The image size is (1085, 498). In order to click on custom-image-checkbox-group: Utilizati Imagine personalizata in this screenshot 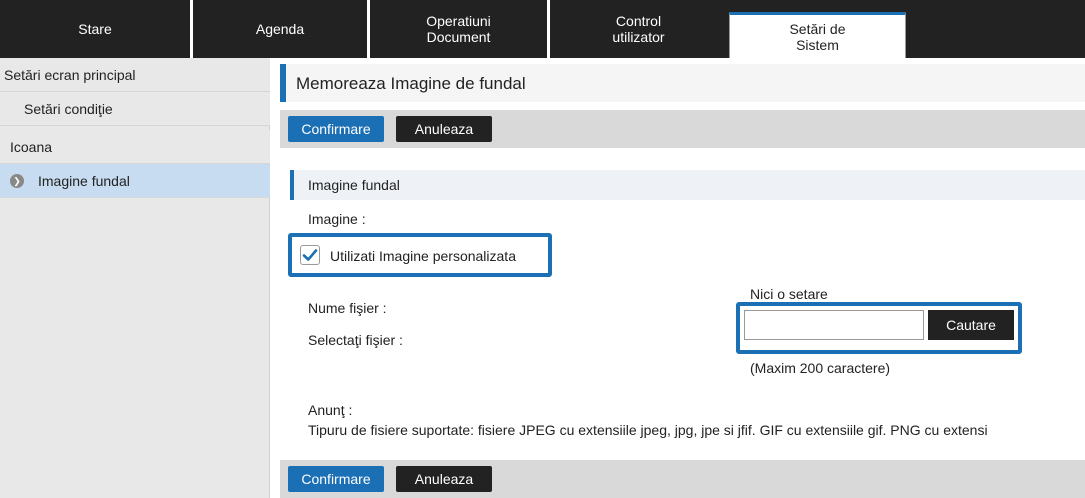, I will do `click(420, 255)`.